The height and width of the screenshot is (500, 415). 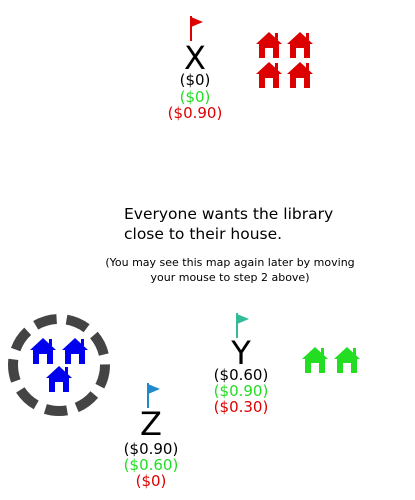 What do you see at coordinates (195, 97) in the screenshot?
I see `location-x-cost-green: ($0)` at bounding box center [195, 97].